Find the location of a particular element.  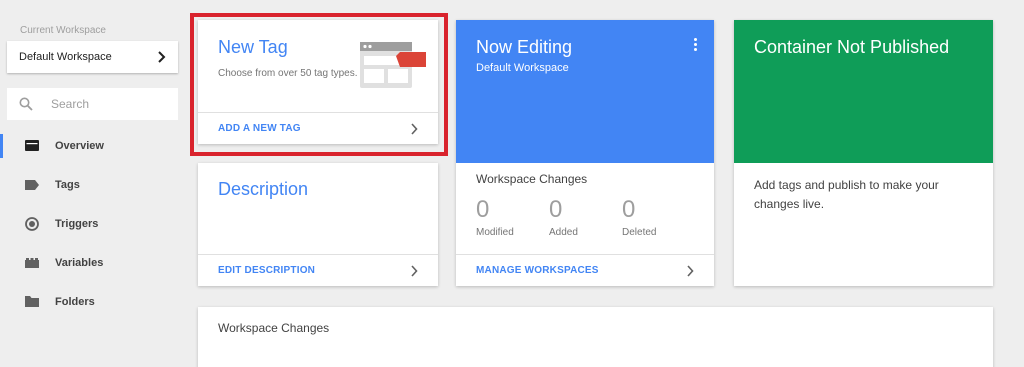

highlight-box is located at coordinates (319, 84).